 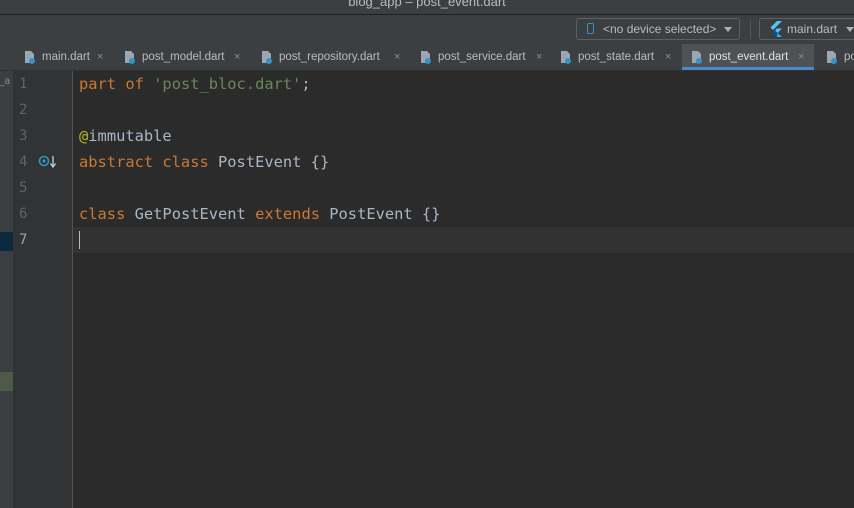 What do you see at coordinates (23, 240) in the screenshot?
I see `line-number-current: 7` at bounding box center [23, 240].